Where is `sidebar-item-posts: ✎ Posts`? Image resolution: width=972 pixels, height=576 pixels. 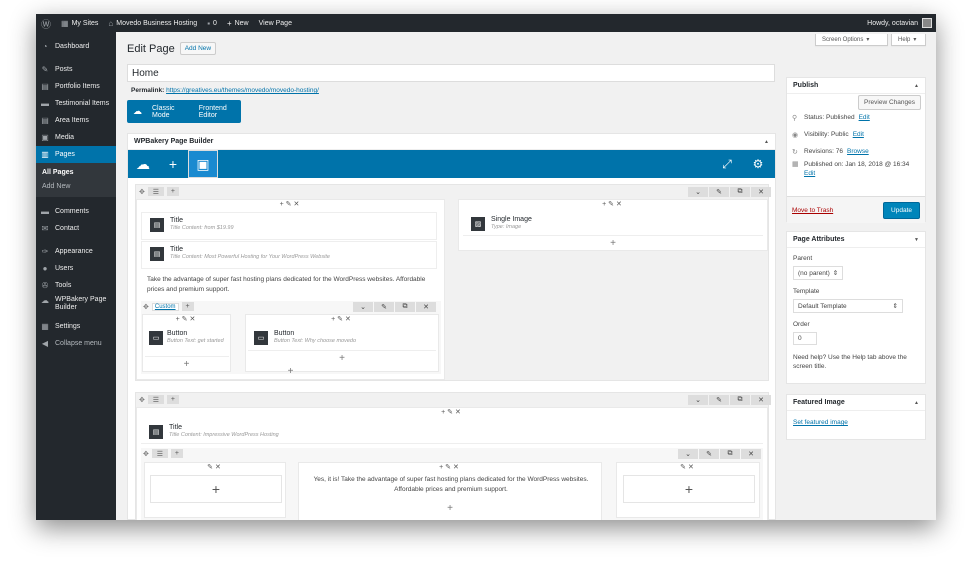
sidebar-item-posts: ✎ Posts is located at coordinates (76, 69).